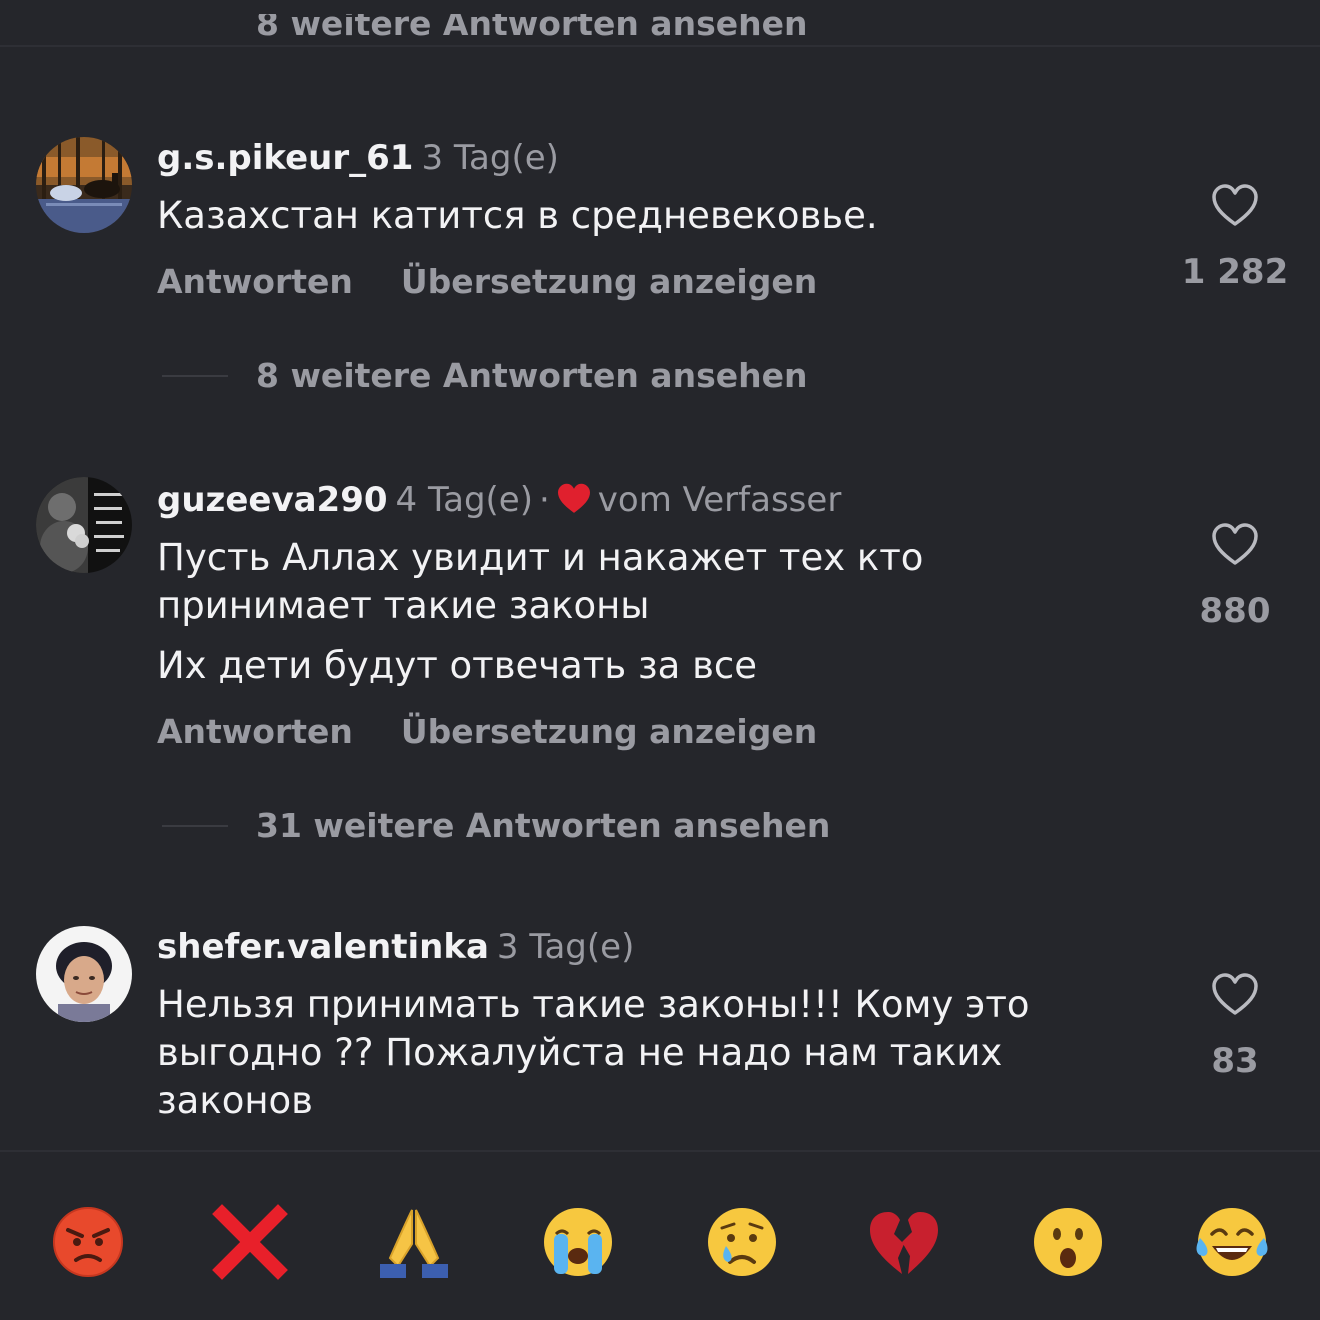 The width and height of the screenshot is (1320, 1320). What do you see at coordinates (517, 215) in the screenshot?
I see `comment-line: Казахстан катится в средневековье.` at bounding box center [517, 215].